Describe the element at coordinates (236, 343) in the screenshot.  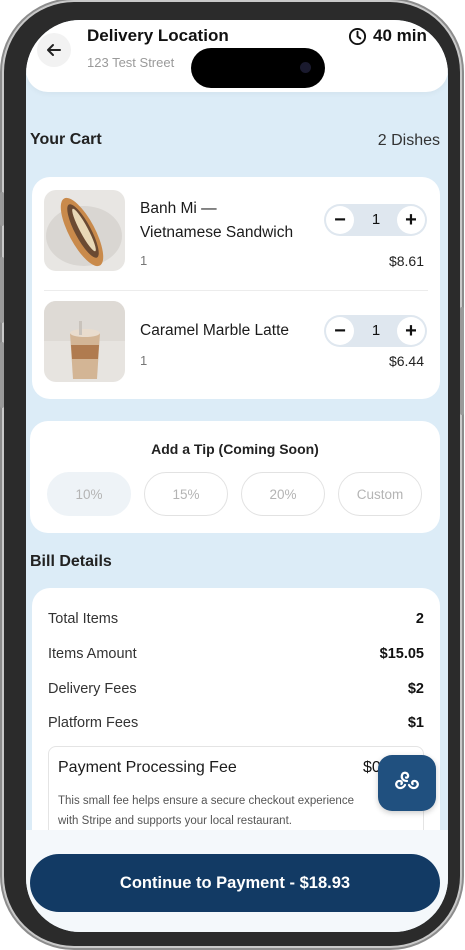
I see `cart-item: Caramel Marble Latte 1 − 1 + $6.44` at that location.